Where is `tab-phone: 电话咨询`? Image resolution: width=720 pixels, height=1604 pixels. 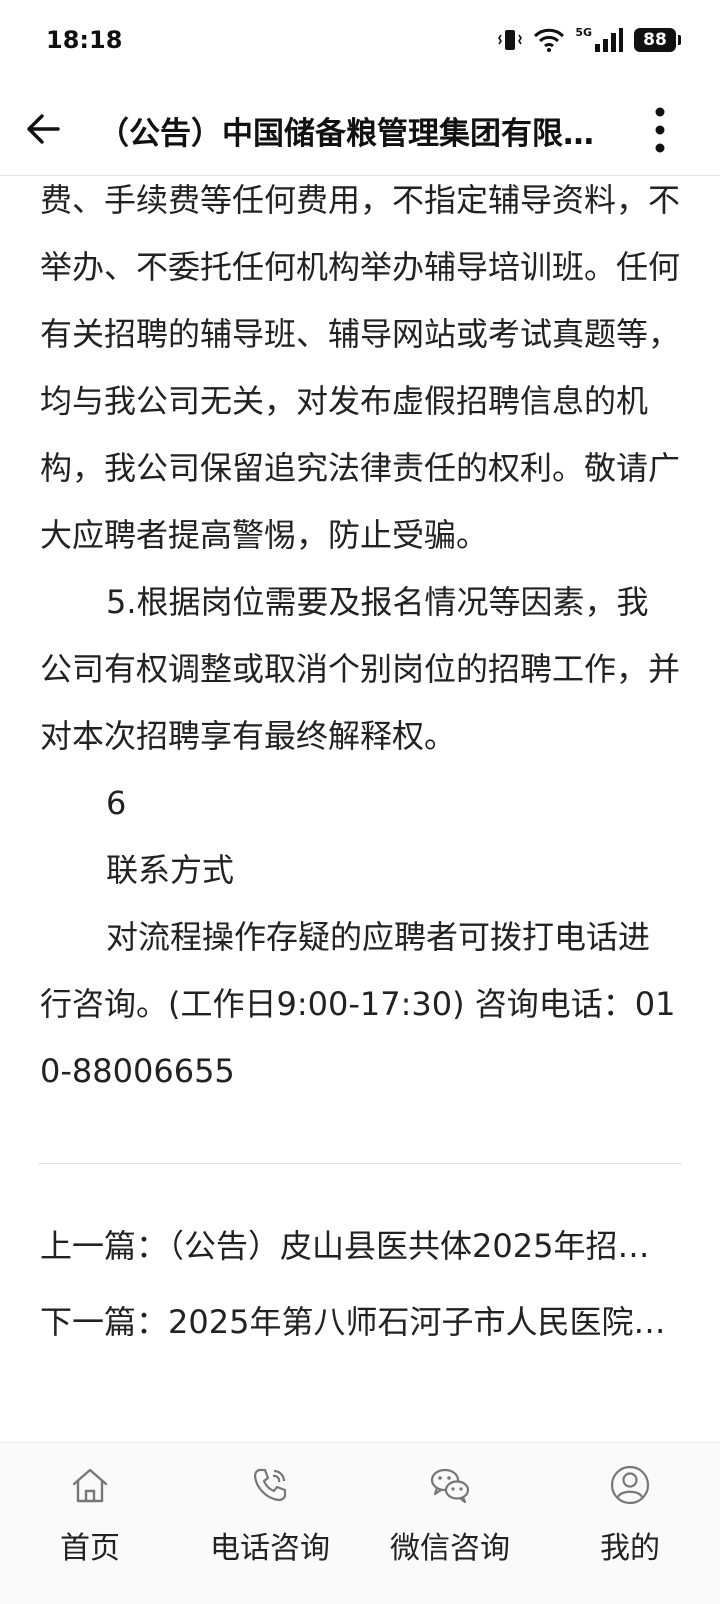 tab-phone: 电话咨询 is located at coordinates (270, 1523).